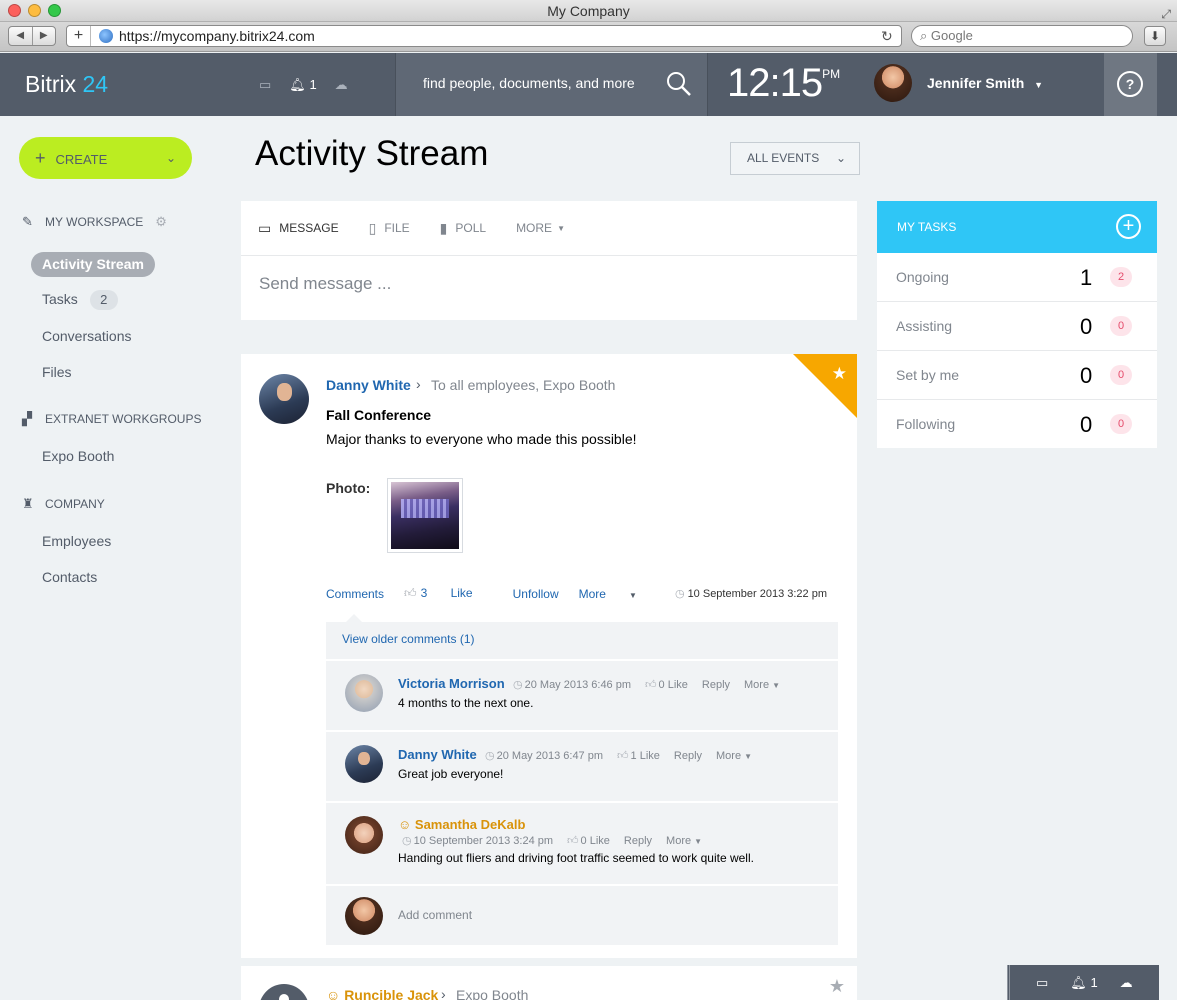  What do you see at coordinates (470, 824) in the screenshot?
I see `comment-author-name: Samantha DeKalb` at bounding box center [470, 824].